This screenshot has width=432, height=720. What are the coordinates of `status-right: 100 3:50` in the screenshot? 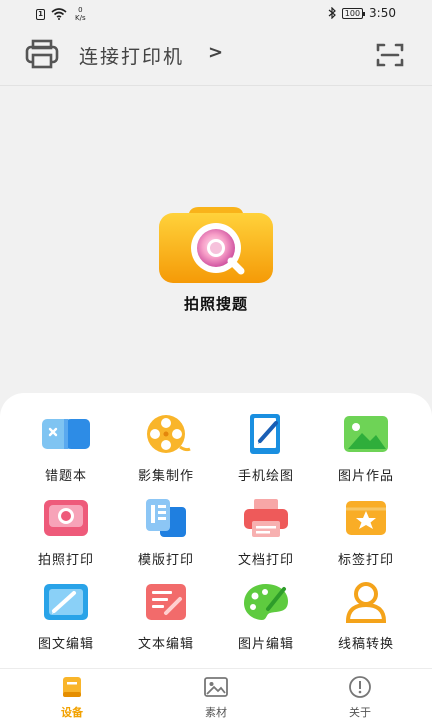 It's located at (362, 13).